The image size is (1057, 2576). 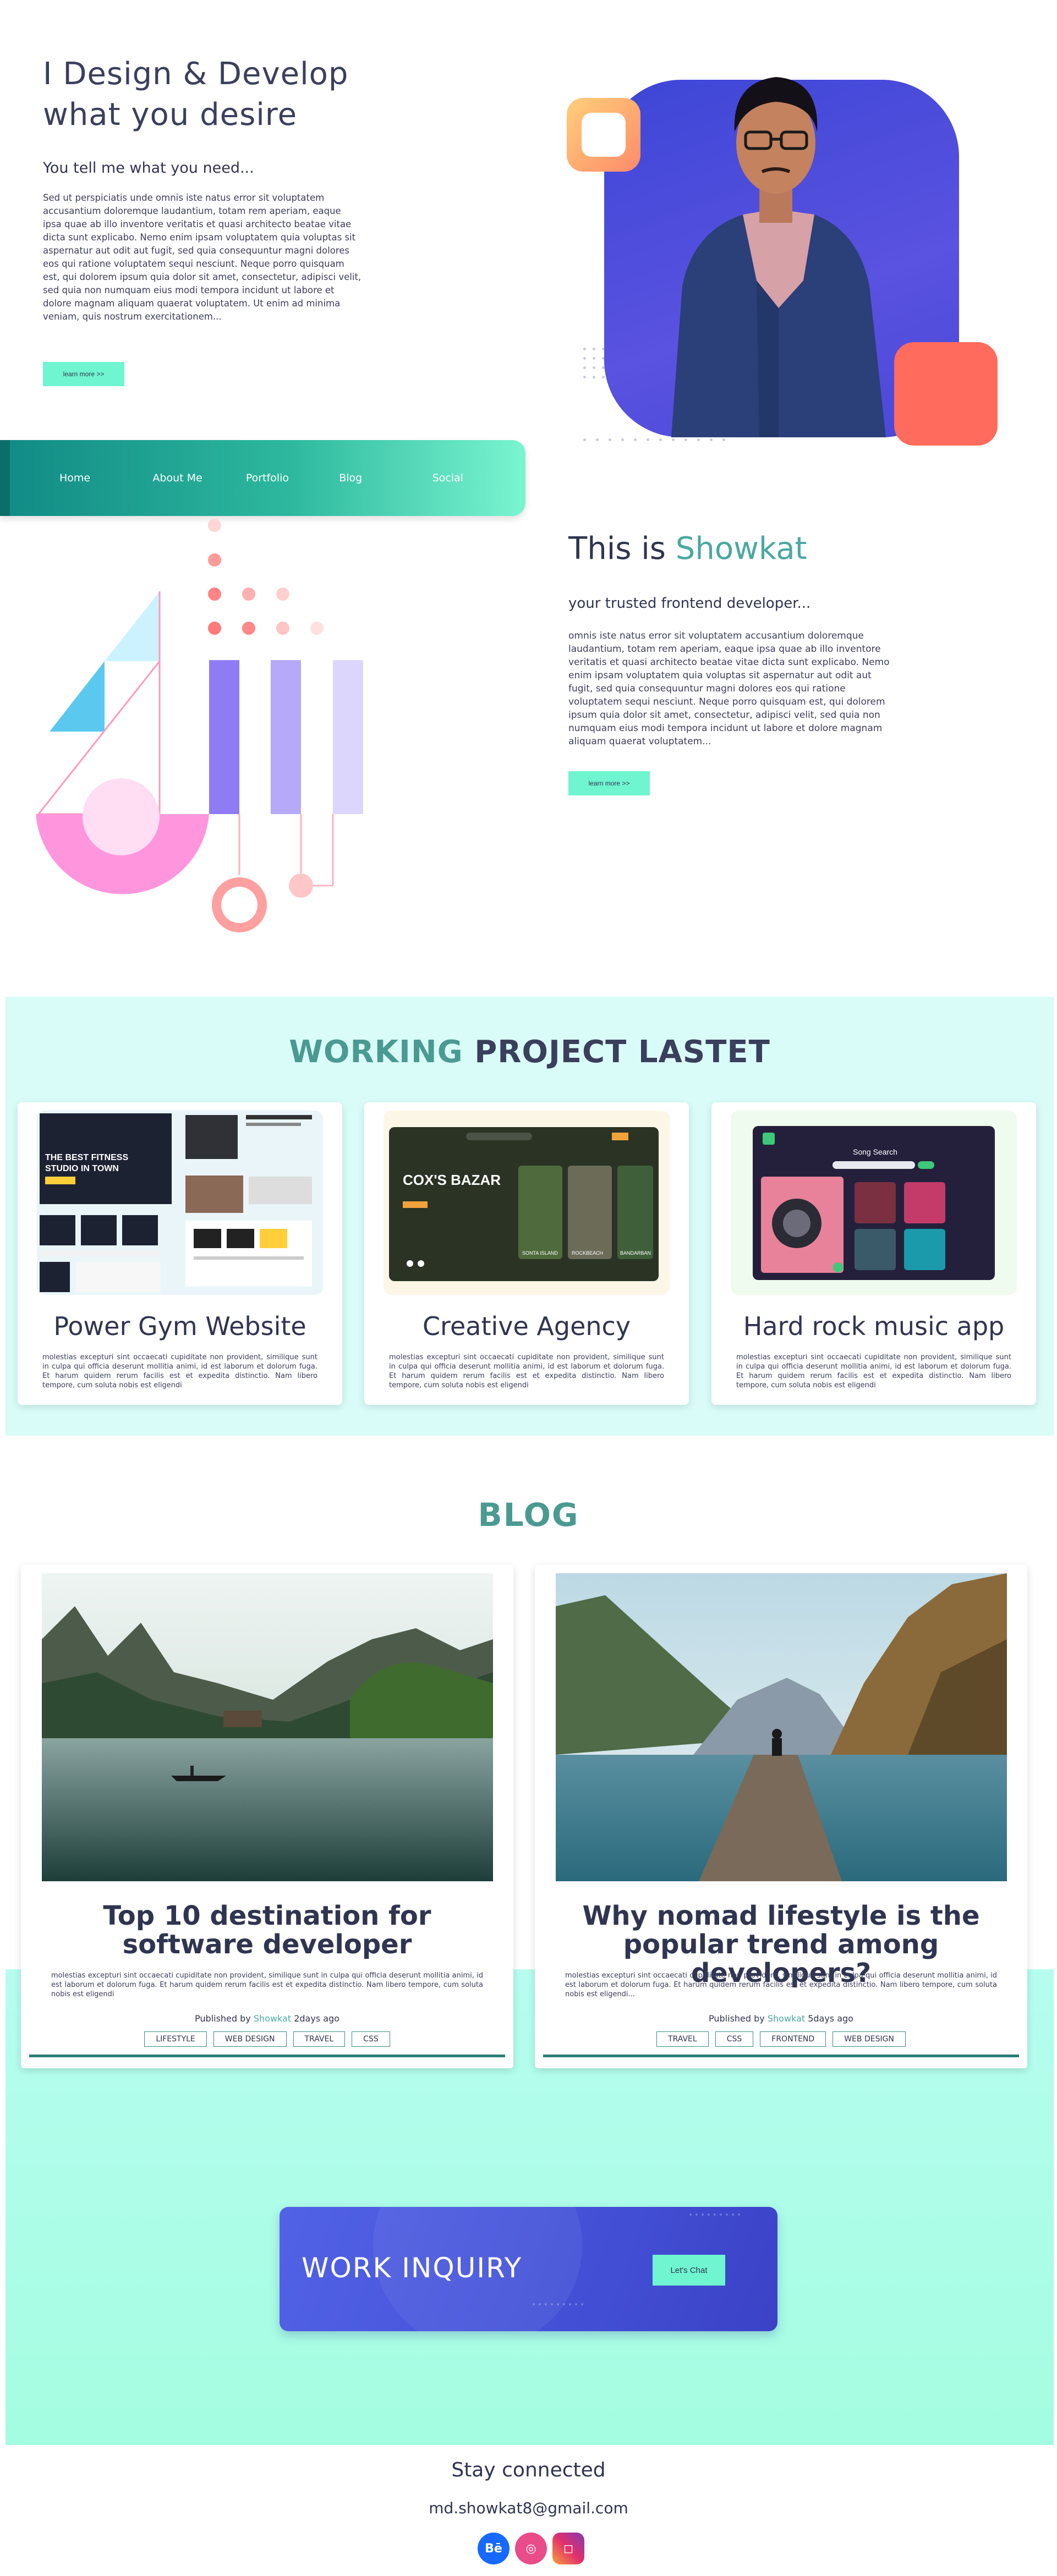 I want to click on lets-chat-button: Let's Chat, so click(x=689, y=2270).